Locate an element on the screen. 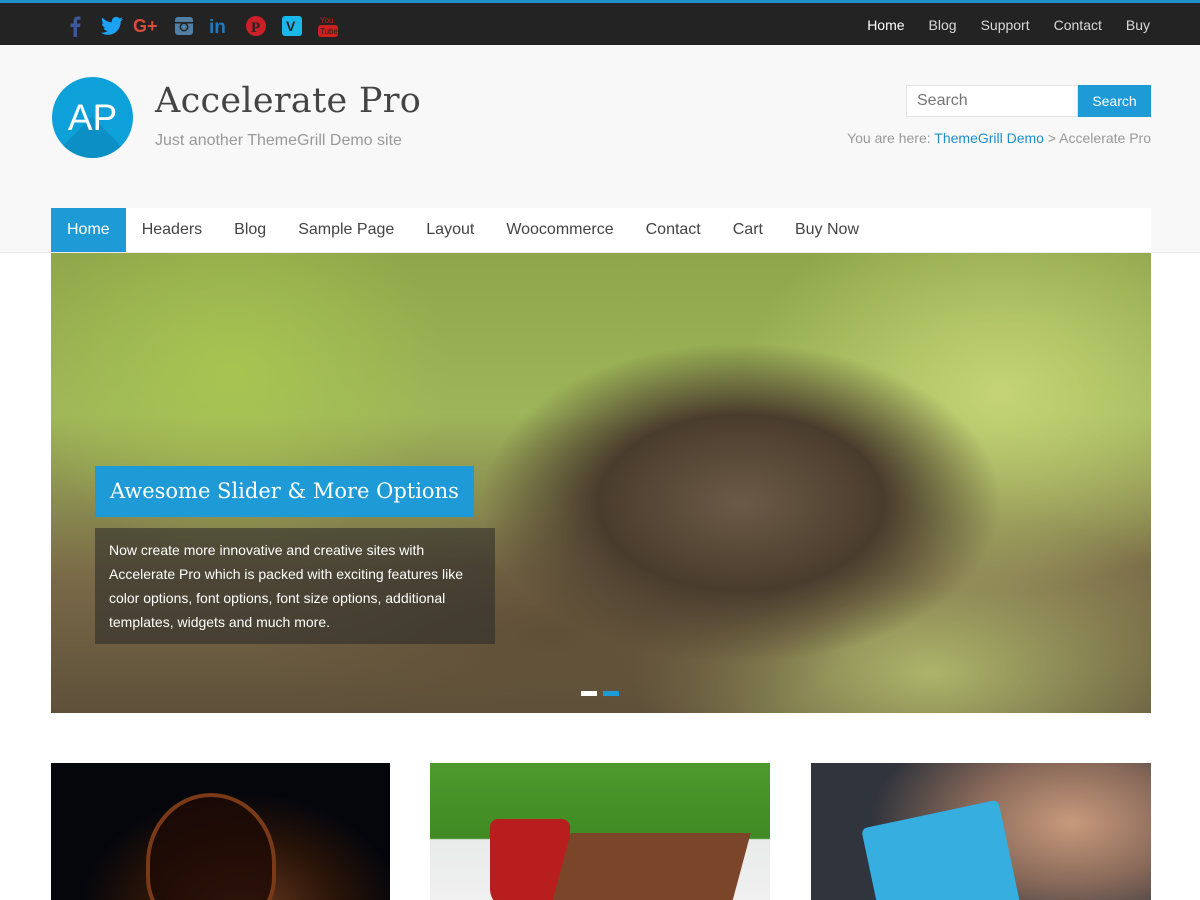  svg-text: P is located at coordinates (255, 28).